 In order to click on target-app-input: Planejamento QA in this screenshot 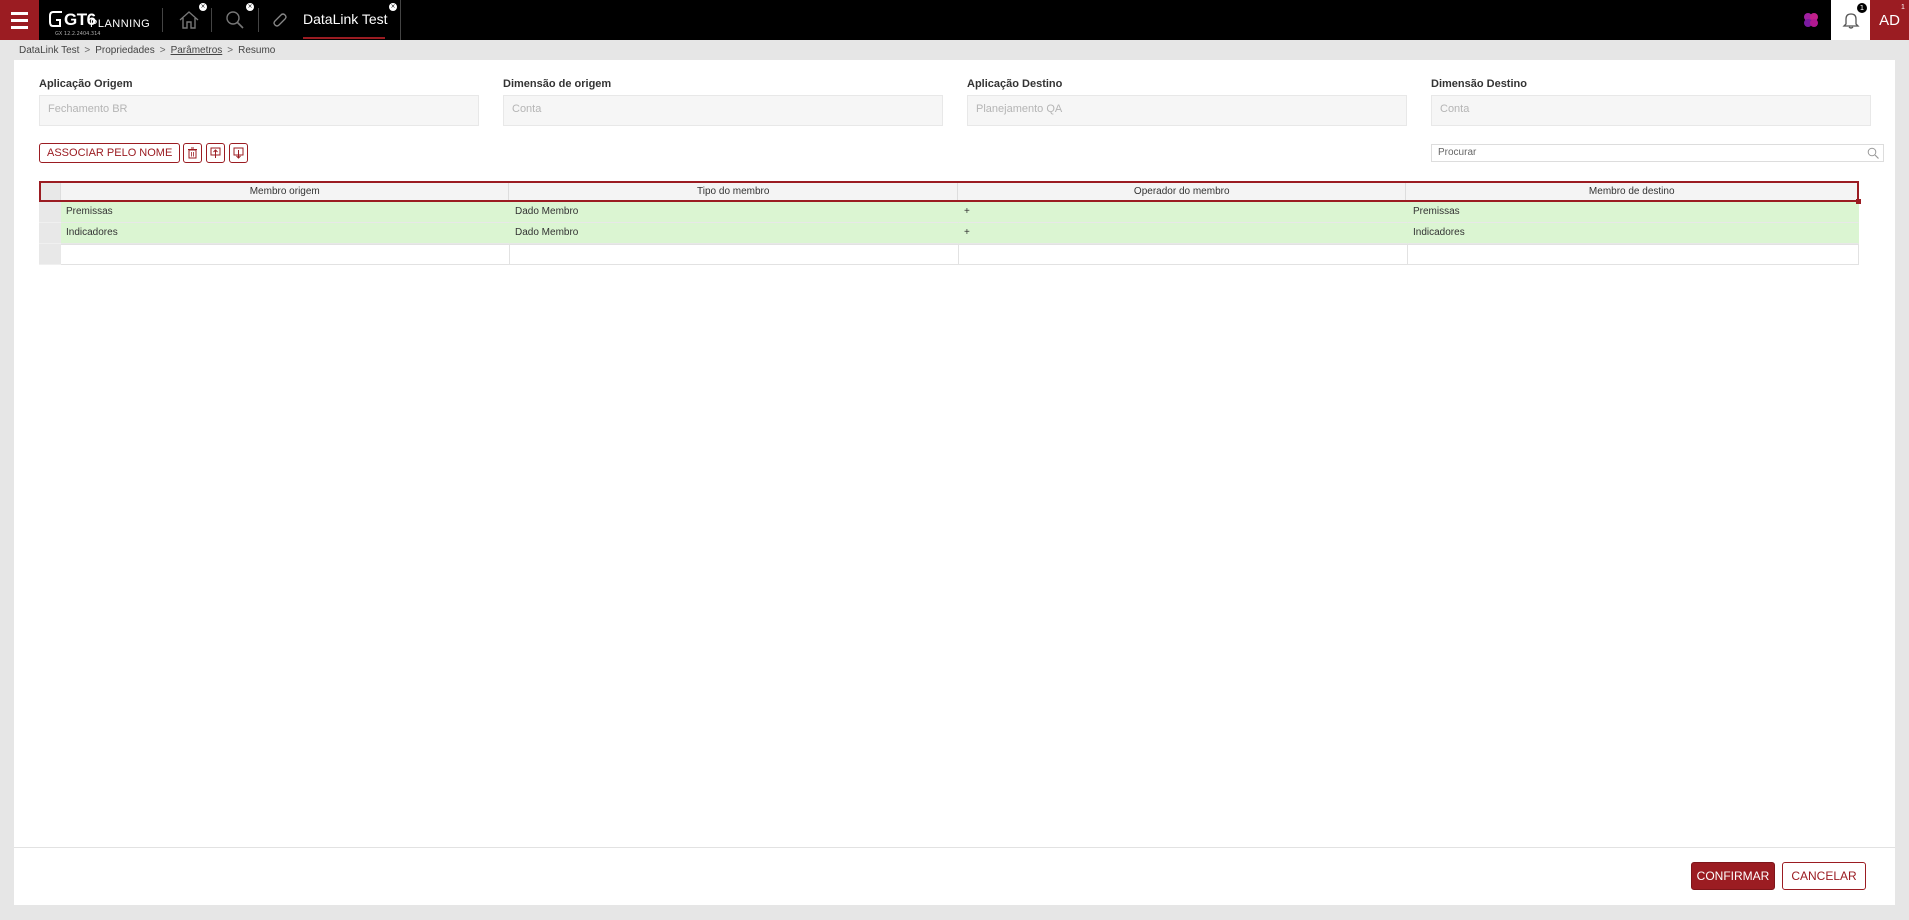, I will do `click(1187, 110)`.